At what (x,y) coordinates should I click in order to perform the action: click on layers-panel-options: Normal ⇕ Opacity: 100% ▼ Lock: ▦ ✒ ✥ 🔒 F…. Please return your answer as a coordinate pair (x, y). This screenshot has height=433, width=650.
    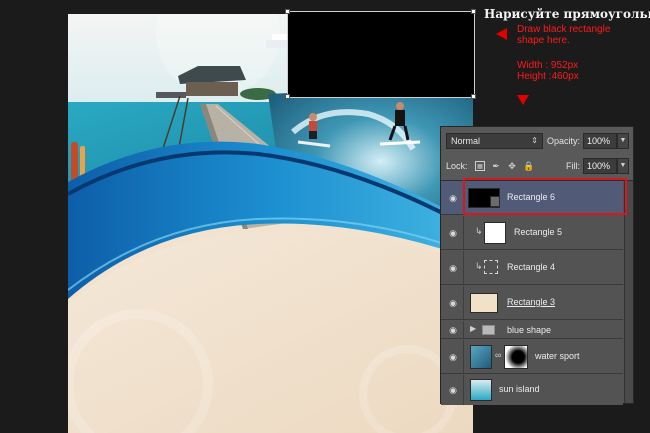
    Looking at the image, I should click on (537, 154).